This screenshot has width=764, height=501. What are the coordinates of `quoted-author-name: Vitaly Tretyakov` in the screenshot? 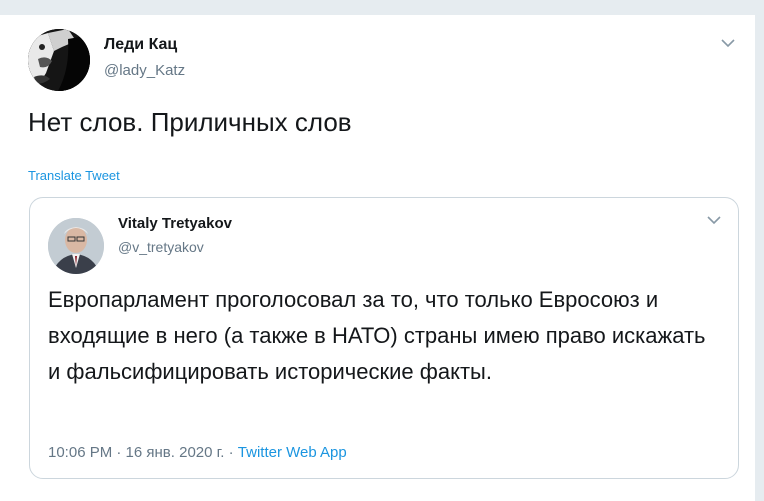 It's located at (175, 223).